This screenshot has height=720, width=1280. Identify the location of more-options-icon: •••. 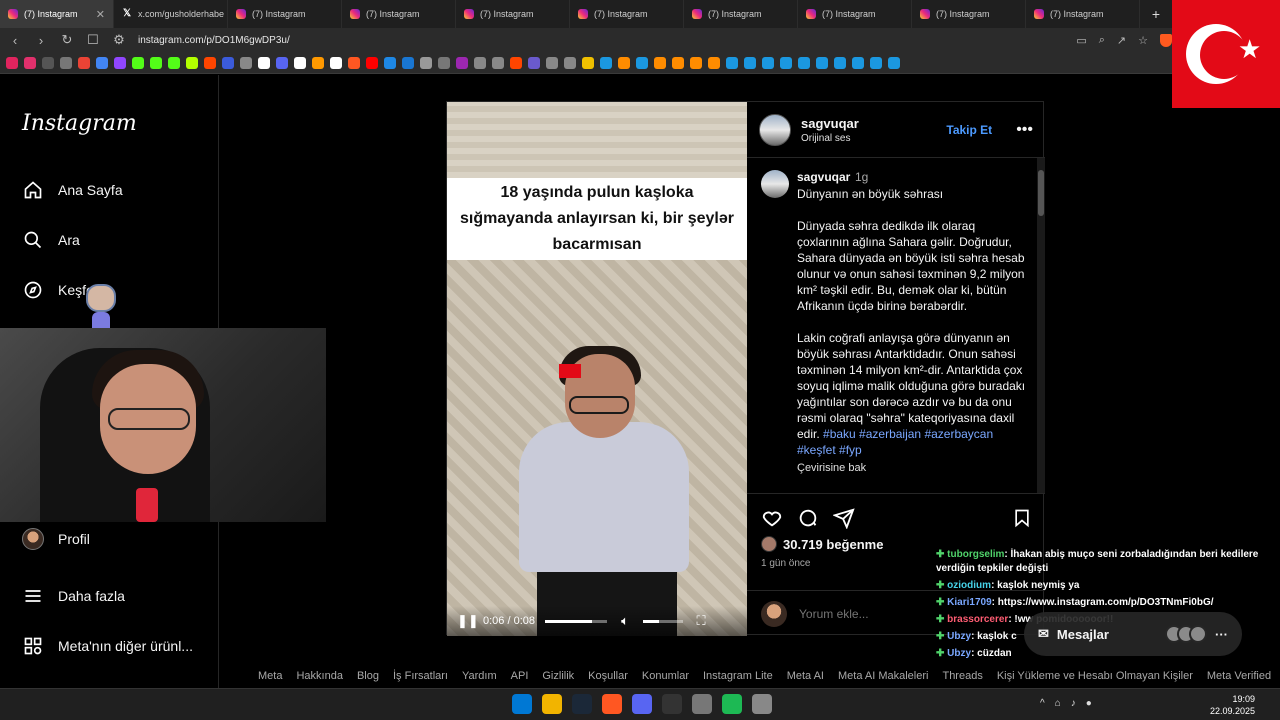
(1024, 130).